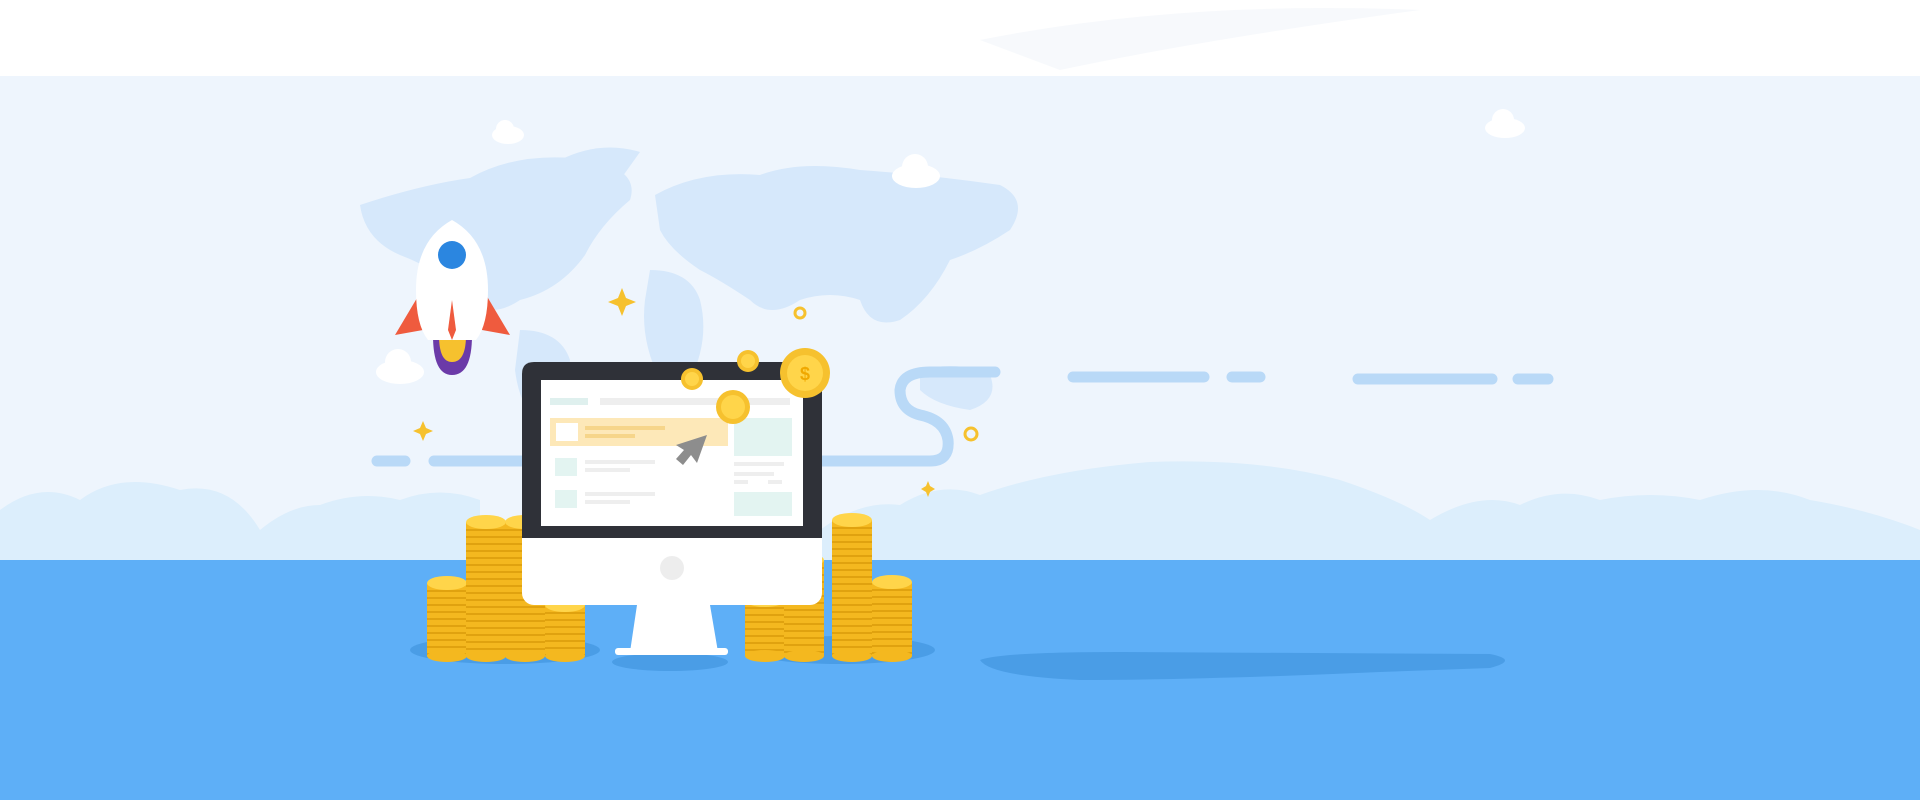 The width and height of the screenshot is (1920, 800). What do you see at coordinates (240, 521) in the screenshot?
I see `cloud-hills` at bounding box center [240, 521].